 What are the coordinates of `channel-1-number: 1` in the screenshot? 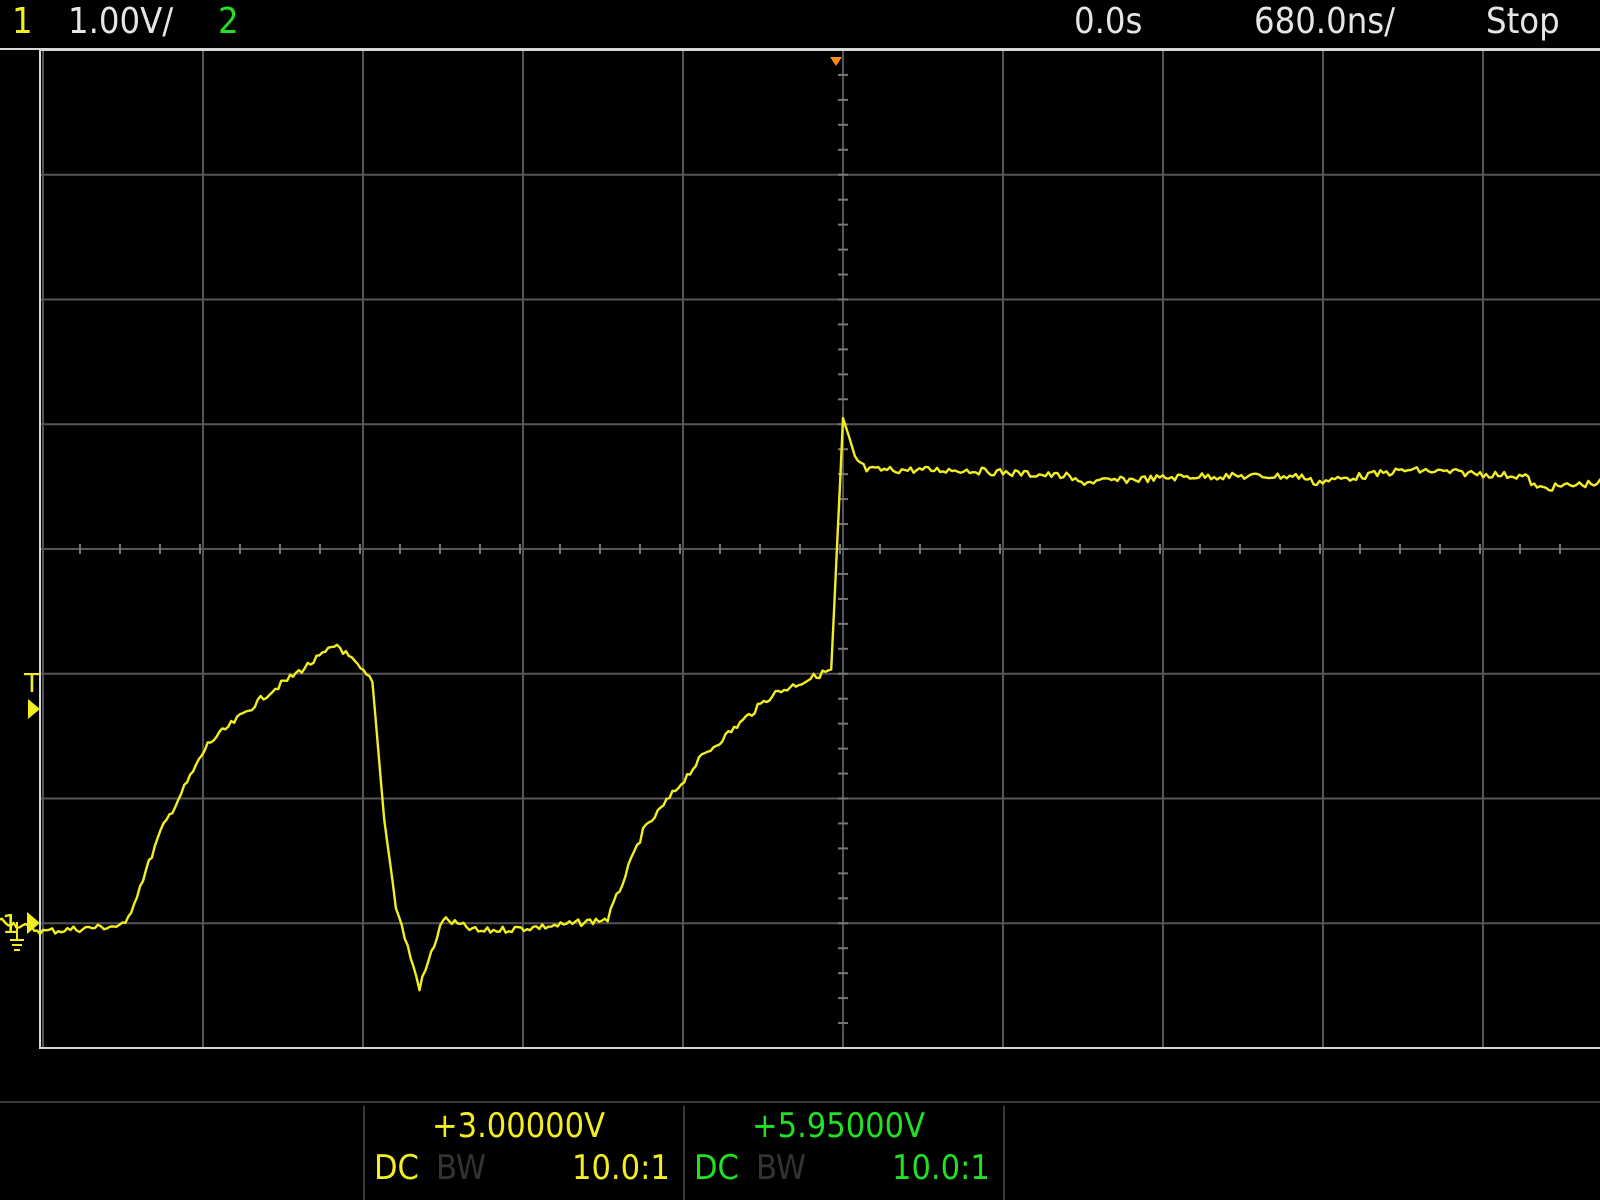 It's located at (22, 22).